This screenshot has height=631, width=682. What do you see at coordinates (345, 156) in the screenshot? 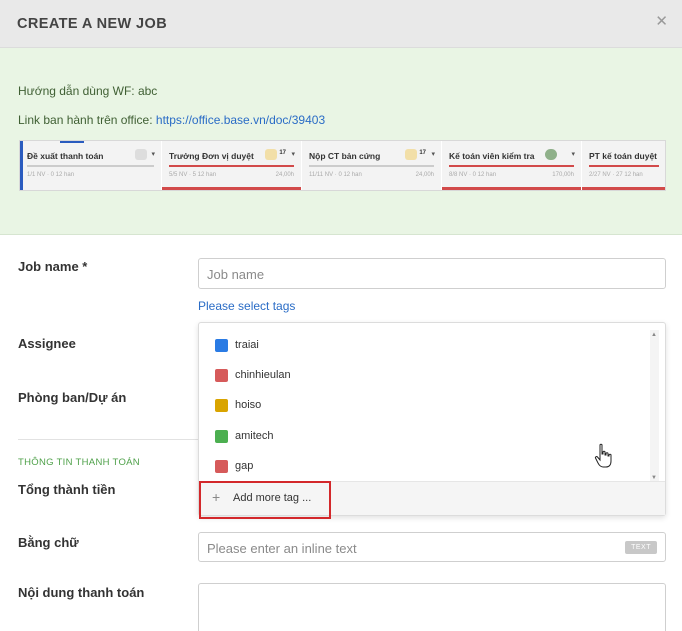
I see `stage-name: Nộp CT bản cứng` at bounding box center [345, 156].